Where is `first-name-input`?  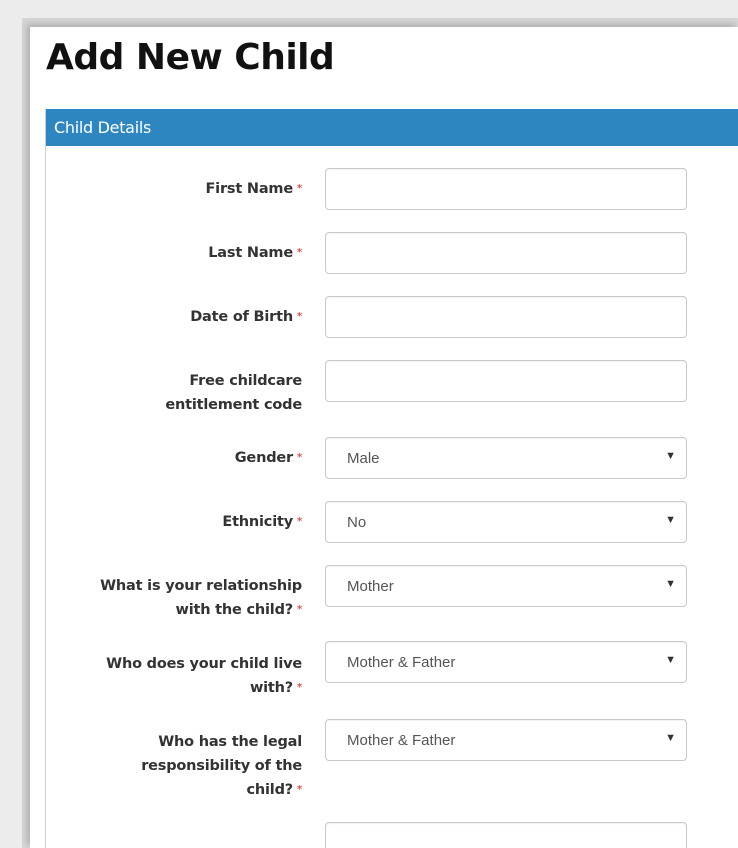 first-name-input is located at coordinates (506, 189).